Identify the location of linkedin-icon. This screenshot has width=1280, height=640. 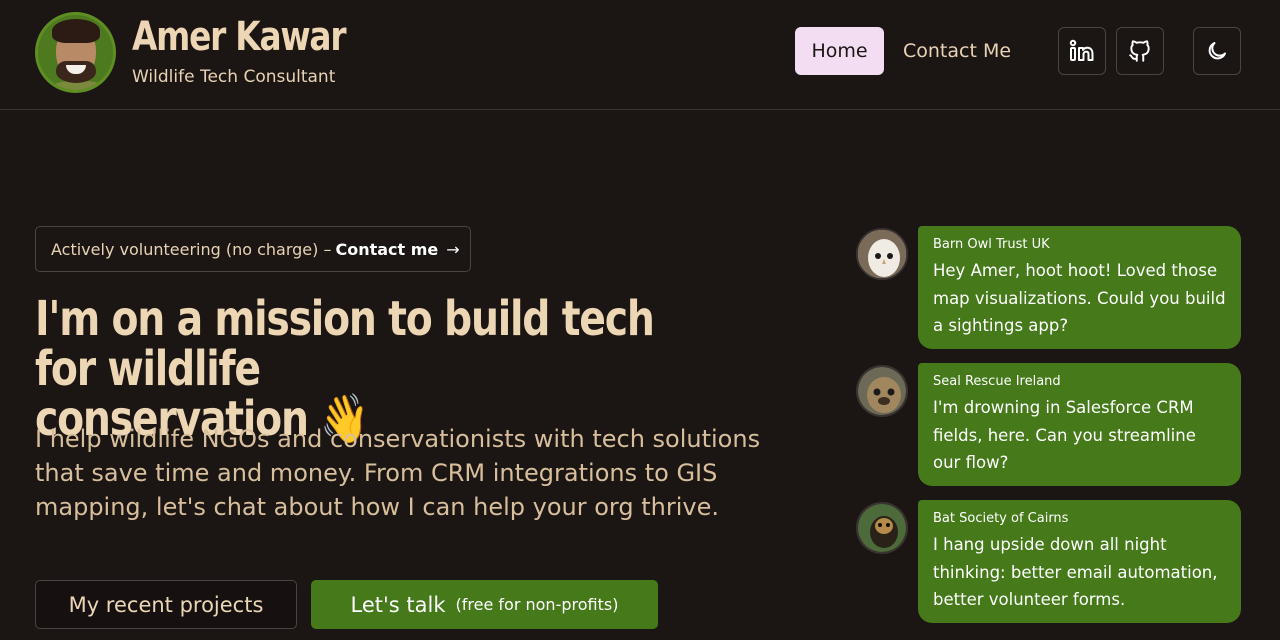
(1081, 50).